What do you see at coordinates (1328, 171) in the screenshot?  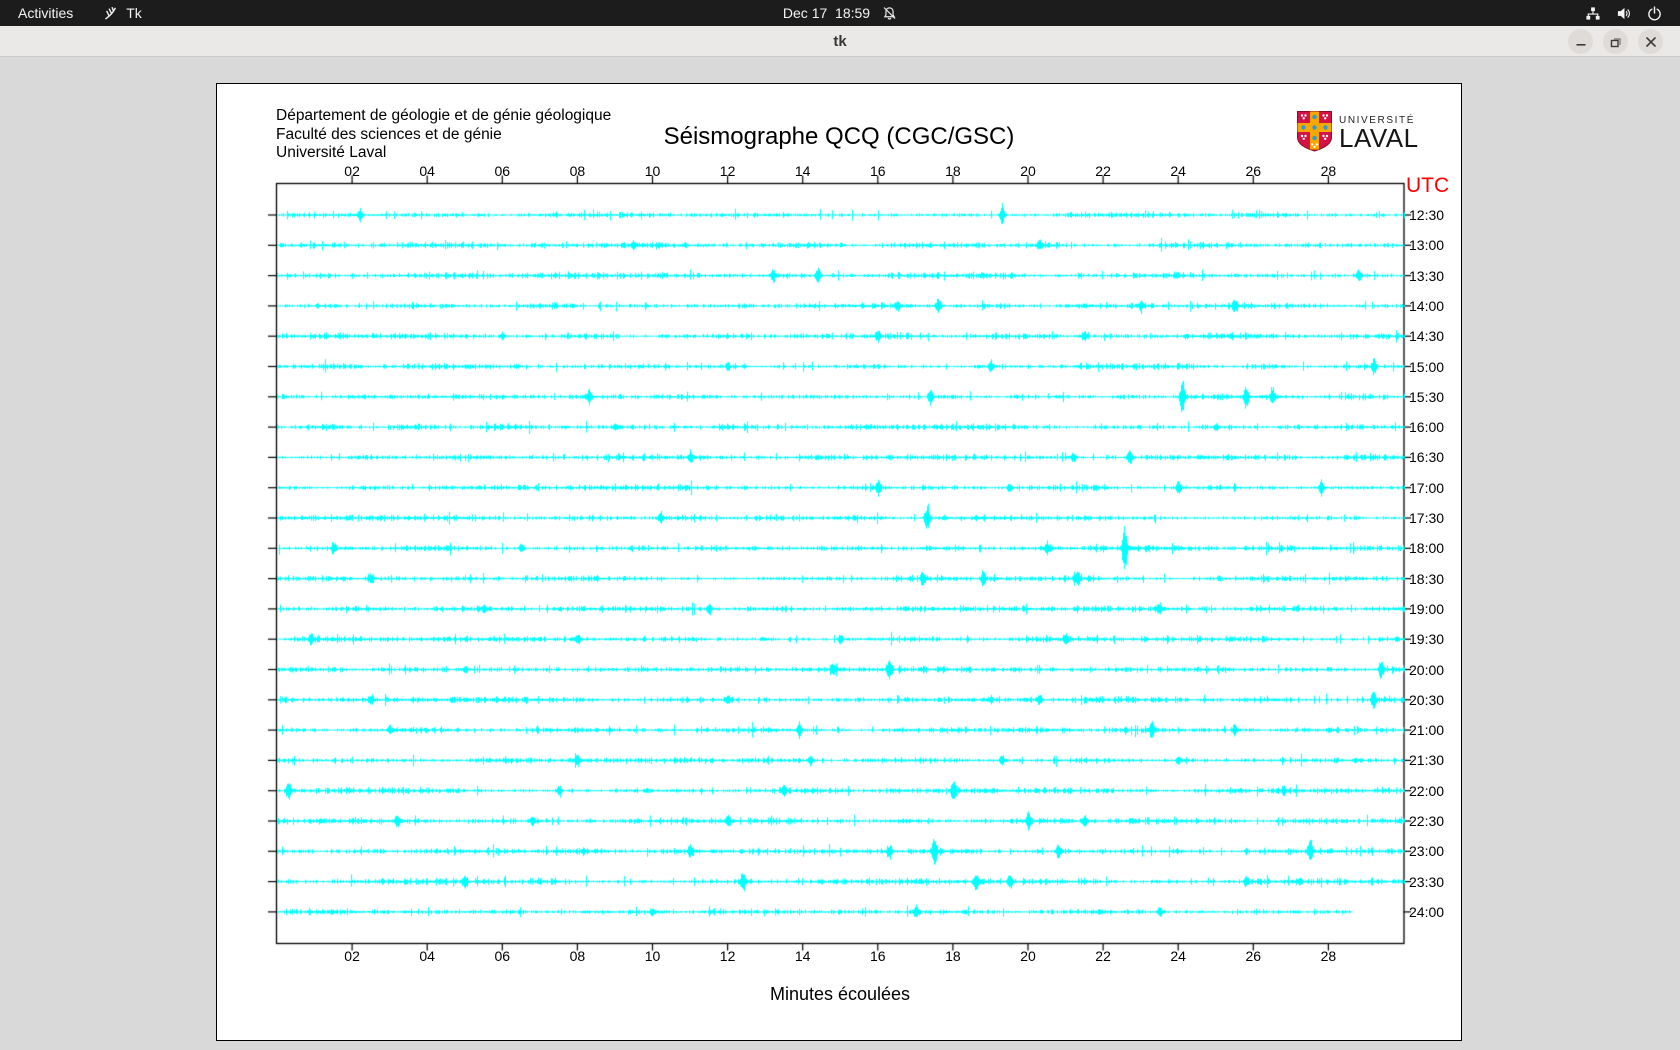 I see `x-tick-label-top: 28` at bounding box center [1328, 171].